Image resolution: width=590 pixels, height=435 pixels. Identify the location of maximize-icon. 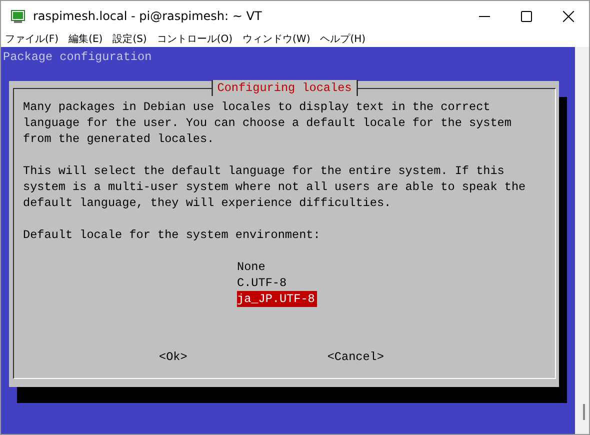
(526, 16).